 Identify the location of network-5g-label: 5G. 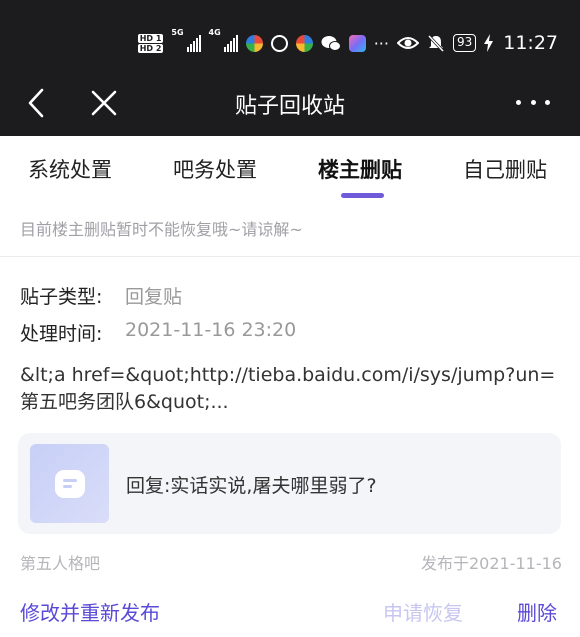
(177, 32).